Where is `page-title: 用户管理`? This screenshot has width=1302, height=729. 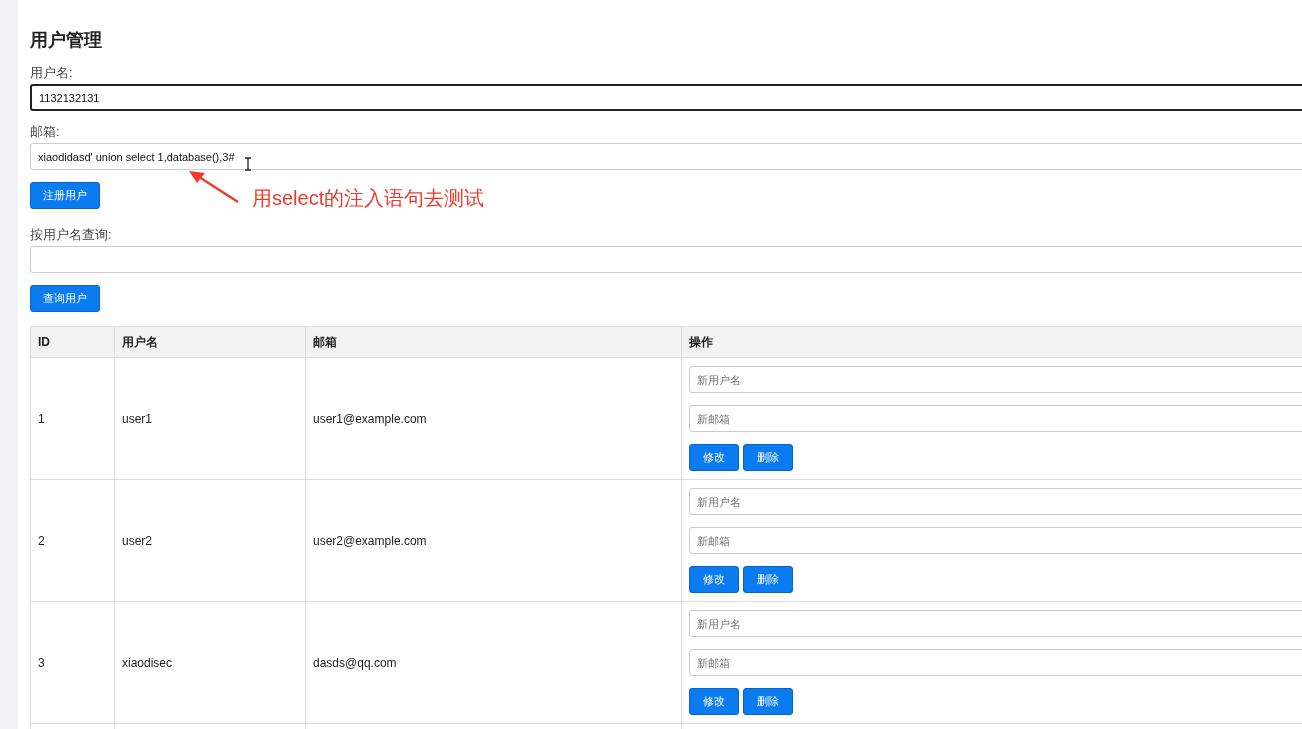 page-title: 用户管理 is located at coordinates (66, 40).